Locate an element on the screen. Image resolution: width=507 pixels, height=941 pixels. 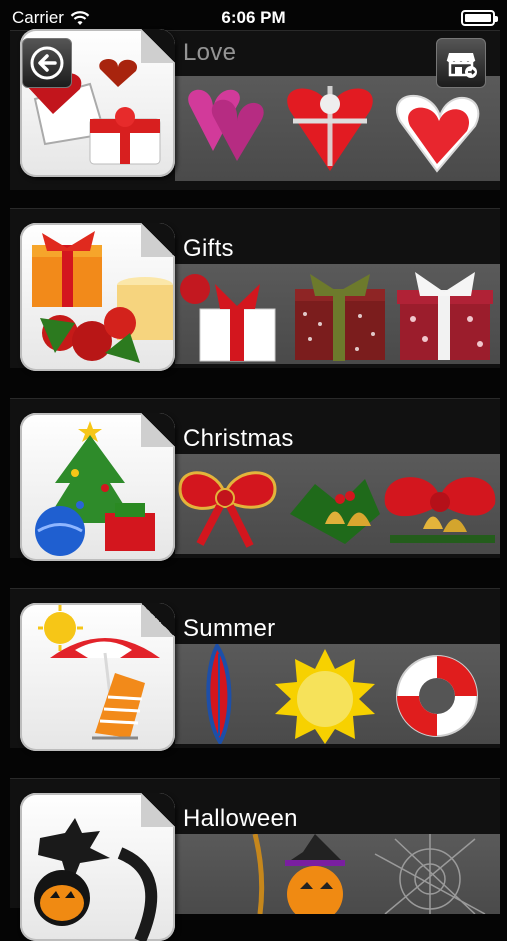
sticker-white-gift is located at coordinates (228, 318).